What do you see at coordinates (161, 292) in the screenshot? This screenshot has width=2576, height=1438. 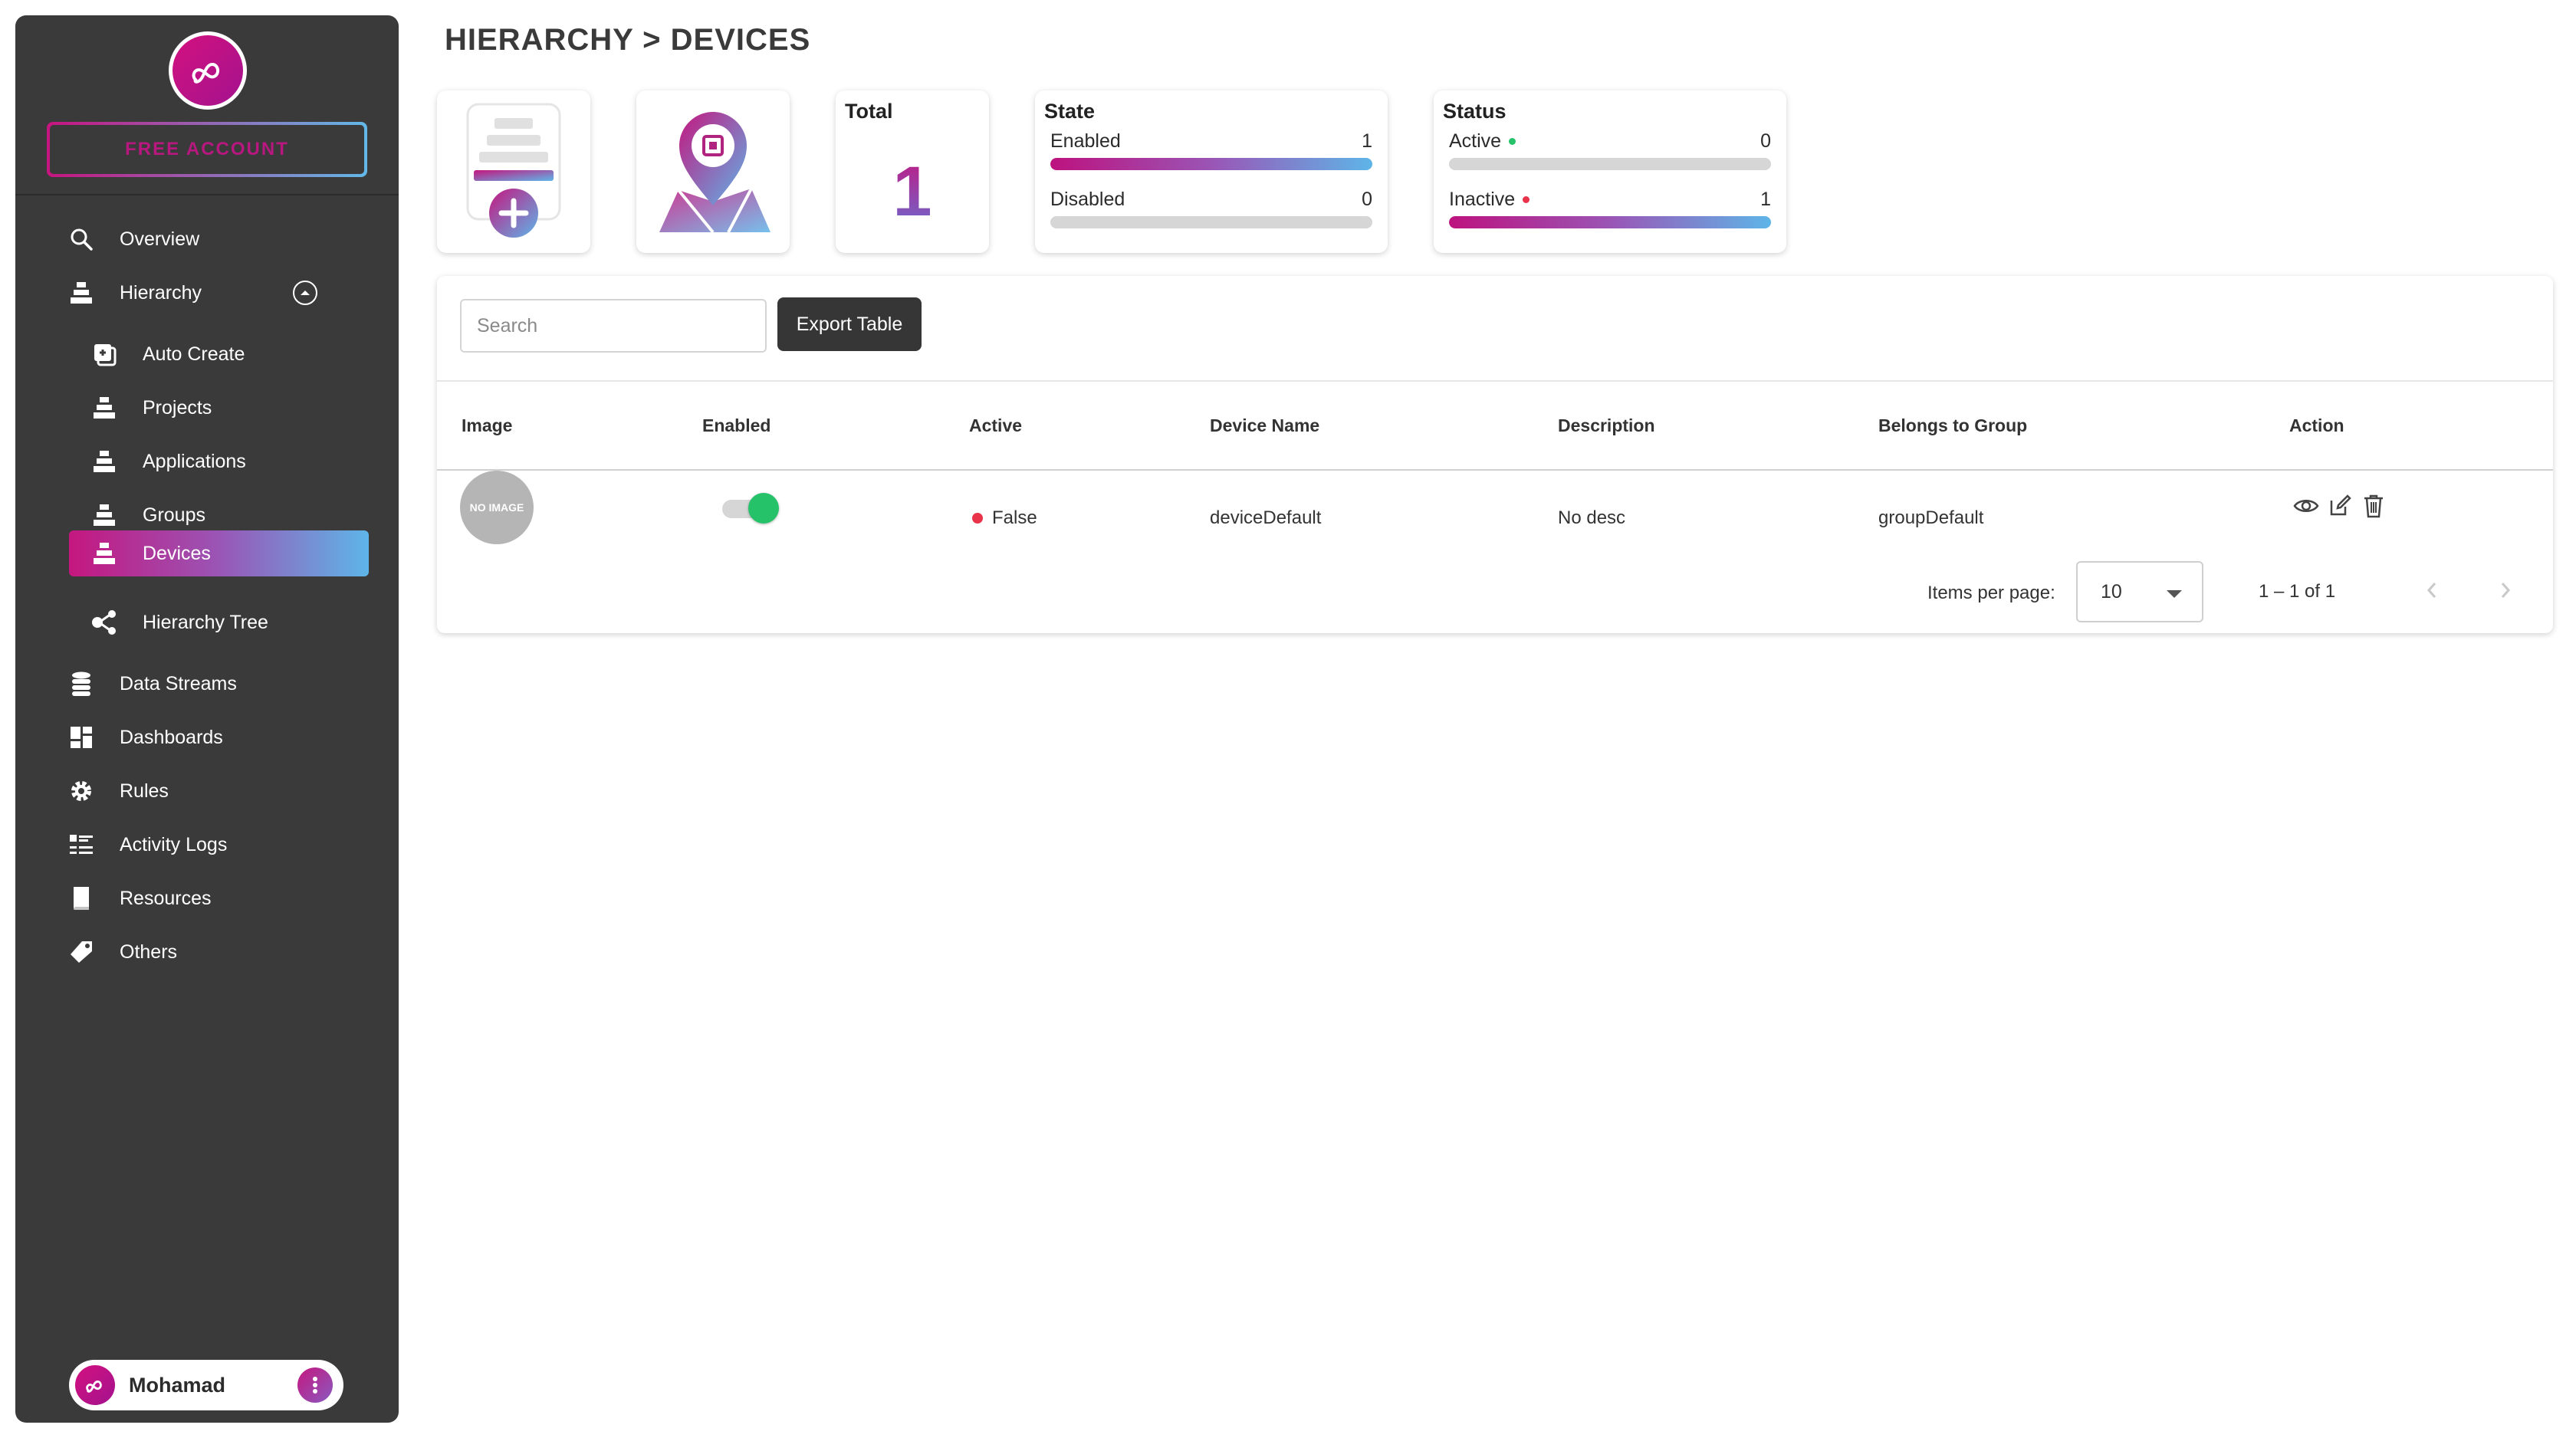 I see `sidebar-item-label: Hierarchy` at bounding box center [161, 292].